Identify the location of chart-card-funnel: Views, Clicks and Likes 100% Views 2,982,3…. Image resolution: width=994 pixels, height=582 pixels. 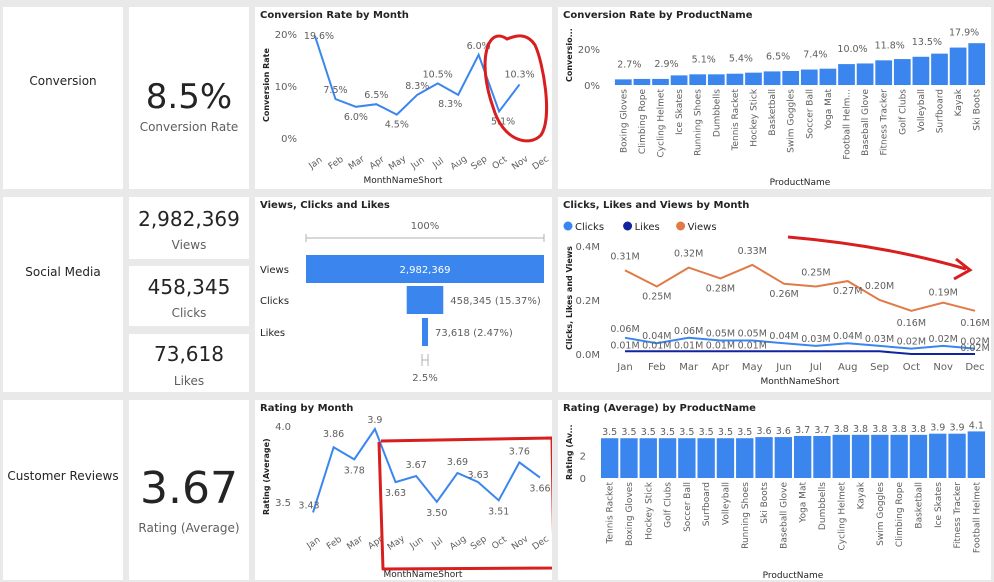
(403, 294).